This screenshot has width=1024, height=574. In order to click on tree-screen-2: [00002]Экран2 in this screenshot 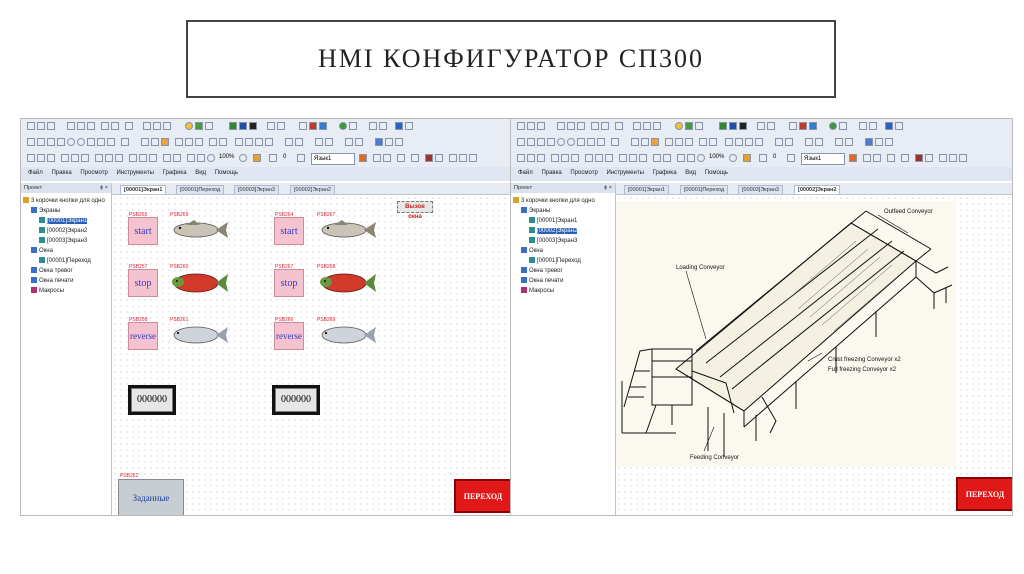, I will do `click(63, 230)`.